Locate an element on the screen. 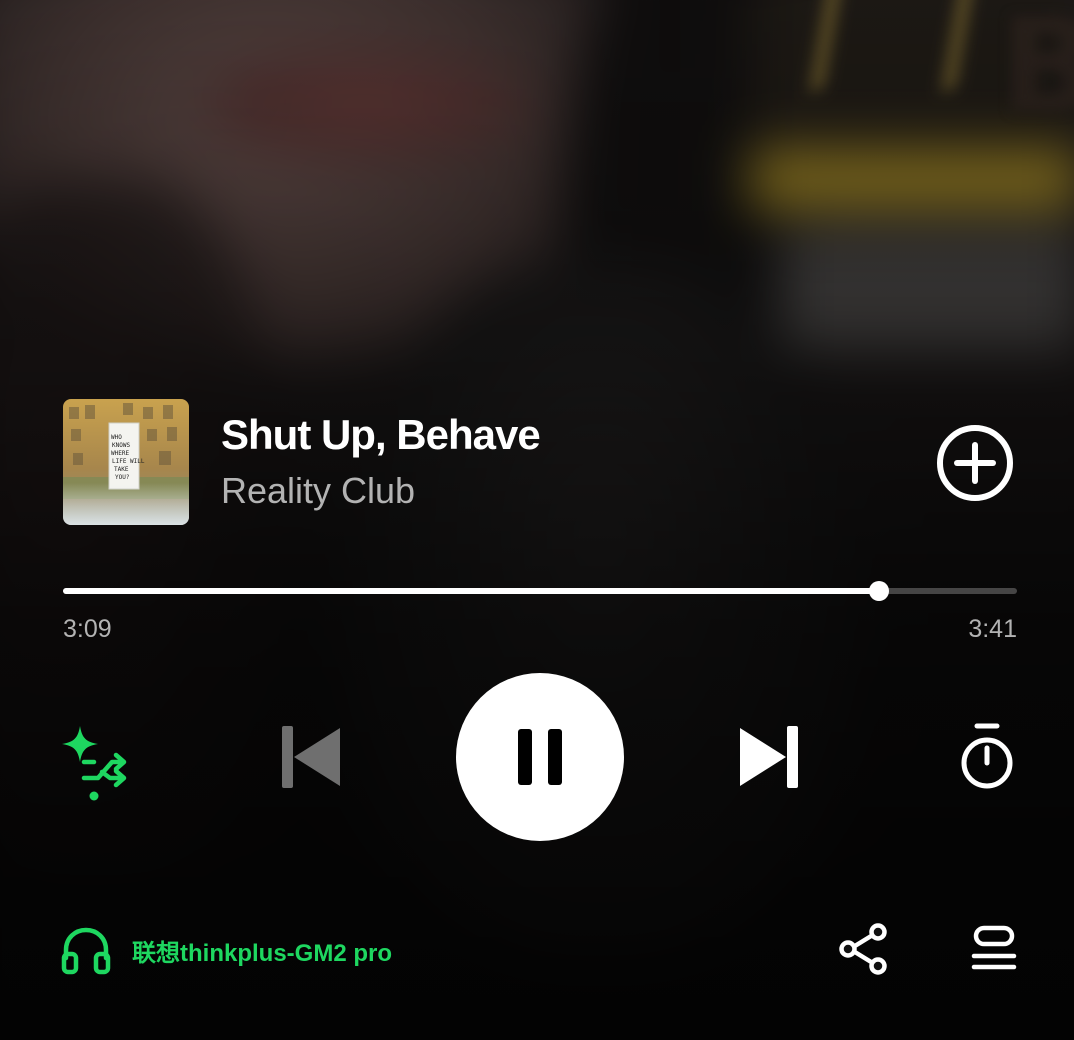 This screenshot has height=1040, width=1074. smart-shuffle-icon is located at coordinates (94, 763).